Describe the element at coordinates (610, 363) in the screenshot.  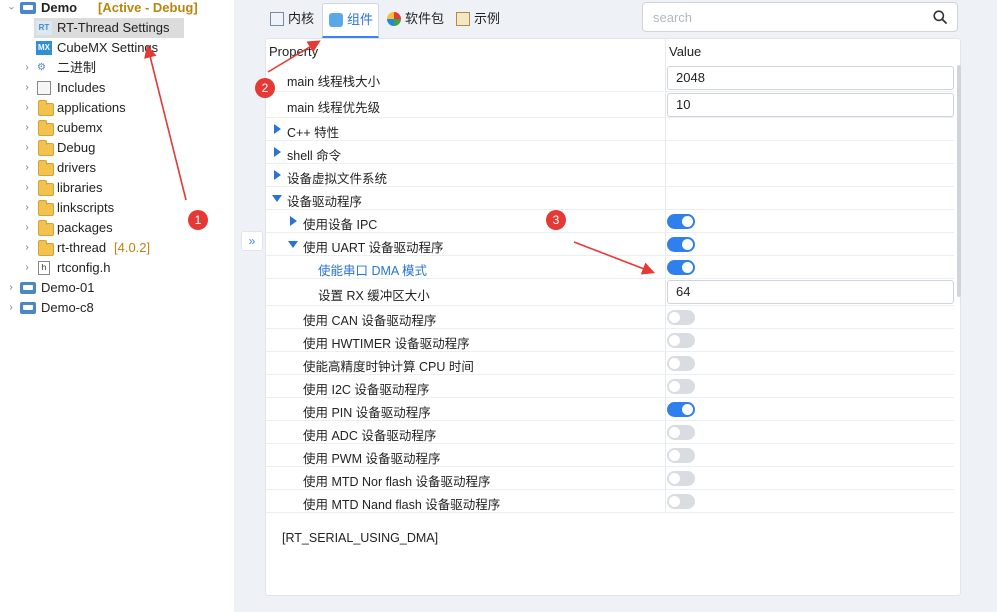
I see `property-row: 使能高精度时钟计算 CPU 时间` at that location.